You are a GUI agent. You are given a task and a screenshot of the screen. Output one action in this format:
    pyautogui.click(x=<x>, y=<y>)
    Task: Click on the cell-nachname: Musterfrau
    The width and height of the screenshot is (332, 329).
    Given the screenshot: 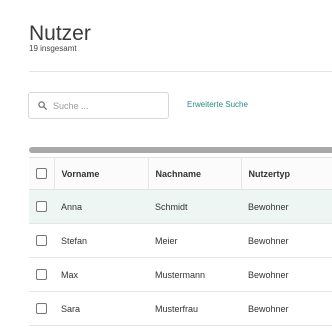 What is the action you would take?
    pyautogui.click(x=177, y=308)
    